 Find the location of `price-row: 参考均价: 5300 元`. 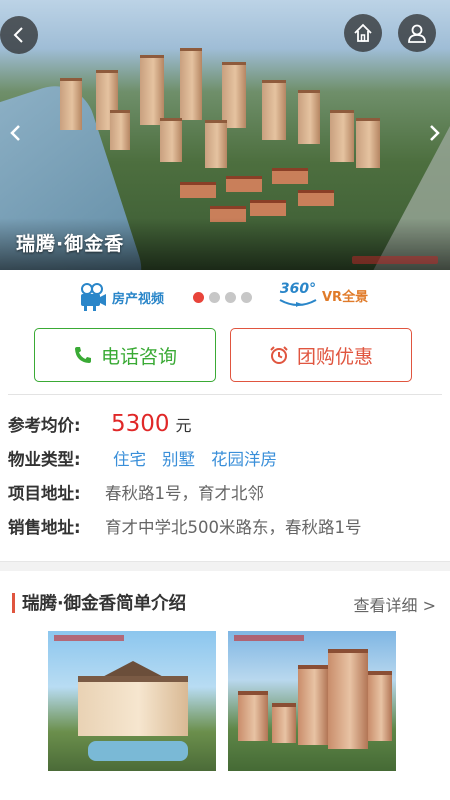

price-row: 参考均价: 5300 元 is located at coordinates (225, 424).